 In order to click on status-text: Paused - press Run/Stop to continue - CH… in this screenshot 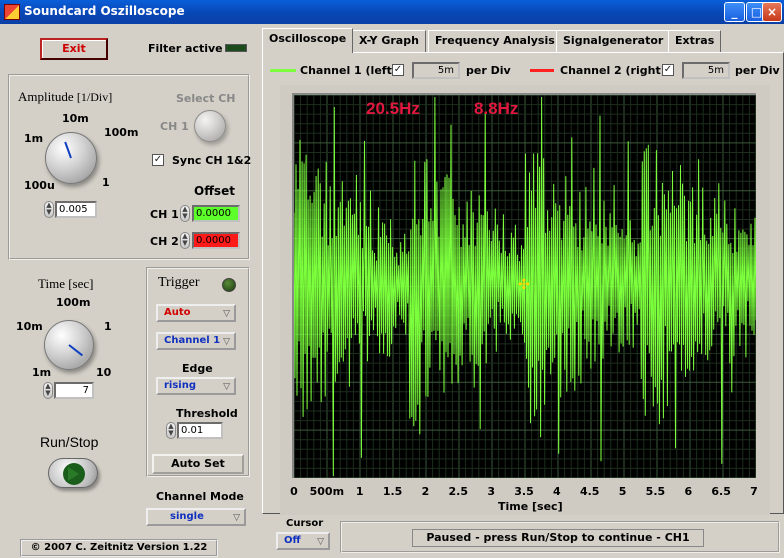, I will do `click(558, 538)`.